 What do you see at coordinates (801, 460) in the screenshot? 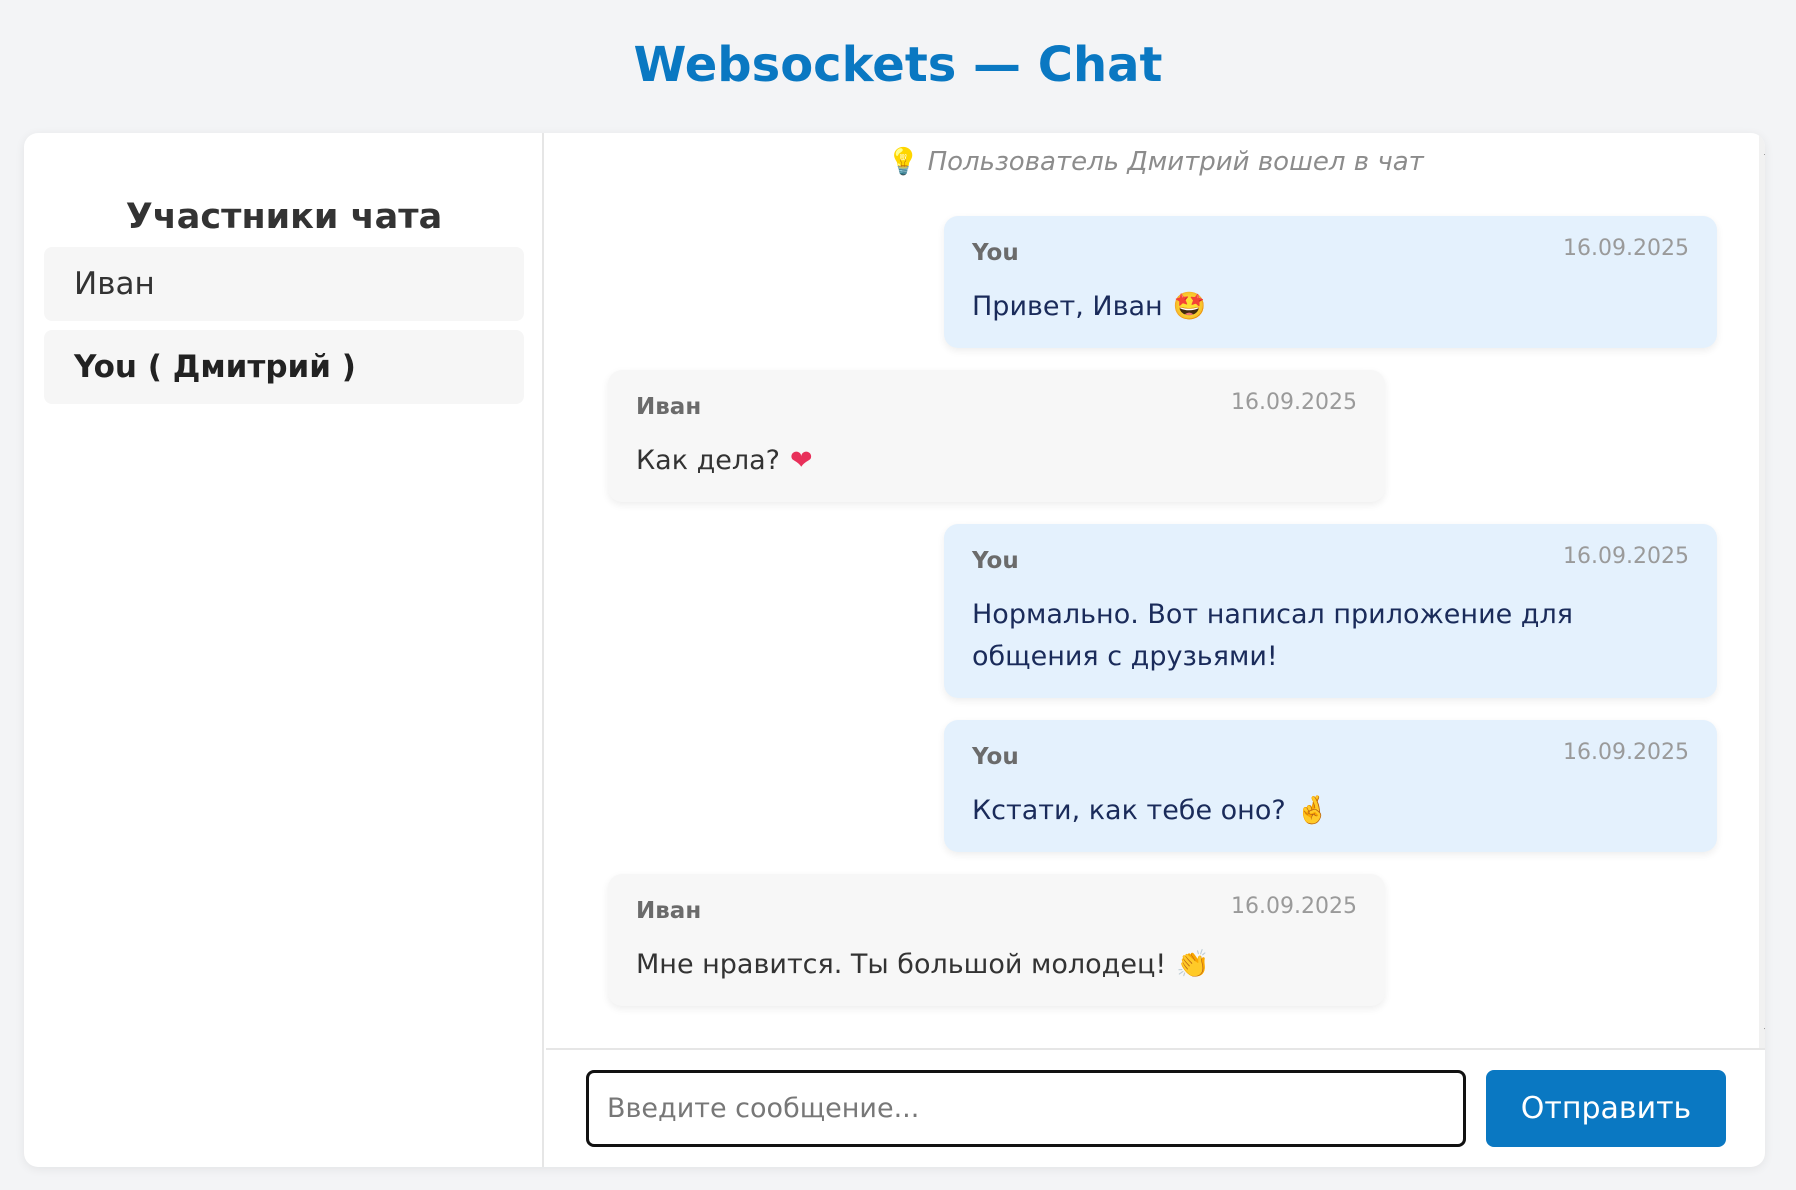
I see `heart-emoji-icon: ❤` at bounding box center [801, 460].